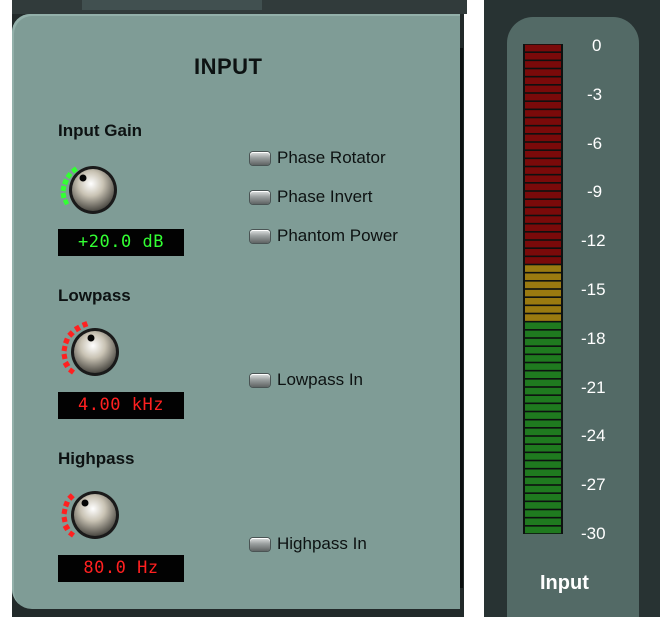  Describe the element at coordinates (94, 295) in the screenshot. I see `lowpass-label: Lowpass` at that location.